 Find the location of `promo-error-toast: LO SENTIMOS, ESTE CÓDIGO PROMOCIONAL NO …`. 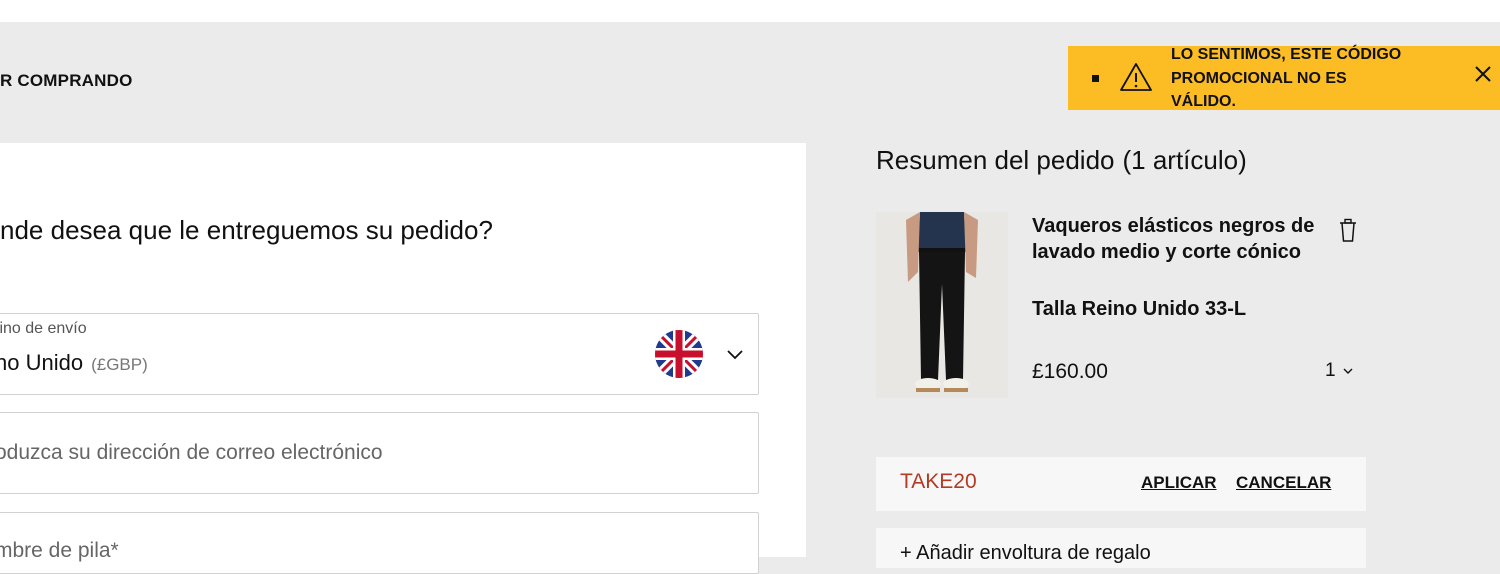

promo-error-toast: LO SENTIMOS, ESTE CÓDIGO PROMOCIONAL NO … is located at coordinates (1284, 78).